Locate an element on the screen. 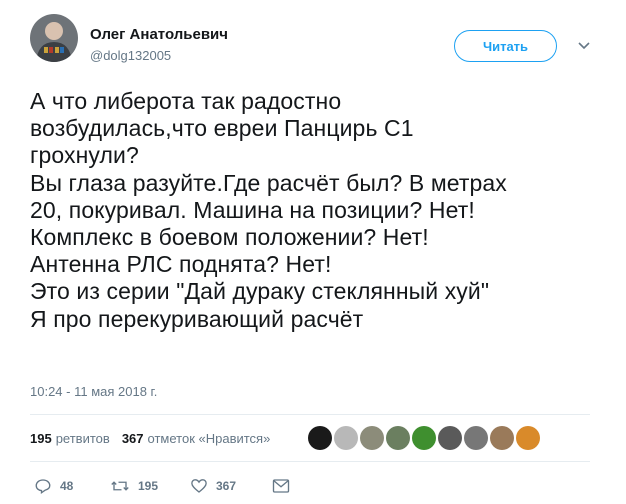  direct-message-button is located at coordinates (285, 486).